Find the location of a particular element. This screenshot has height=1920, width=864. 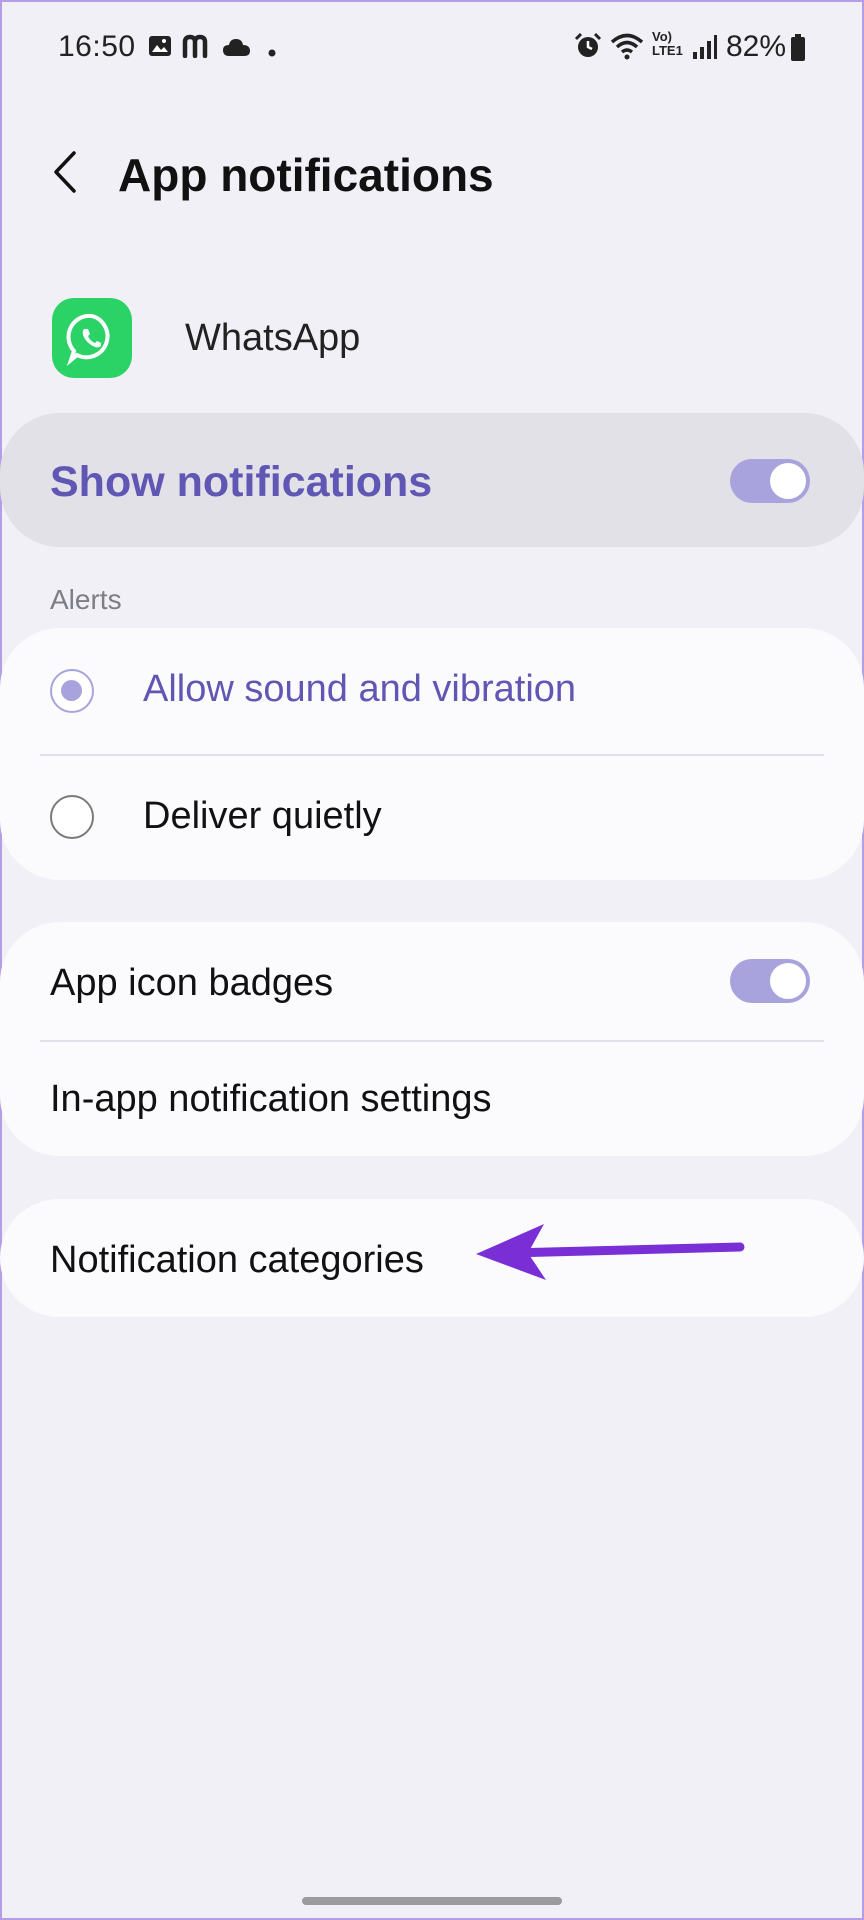

app-icon-badges-toggle is located at coordinates (770, 981).